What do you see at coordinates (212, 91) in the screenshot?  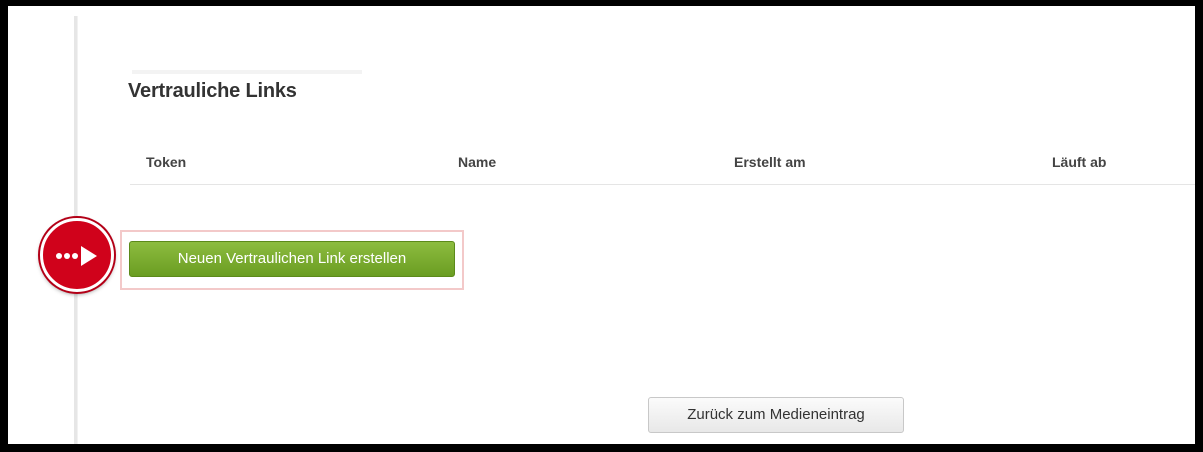 I see `page-title: Vertrauliche Links` at bounding box center [212, 91].